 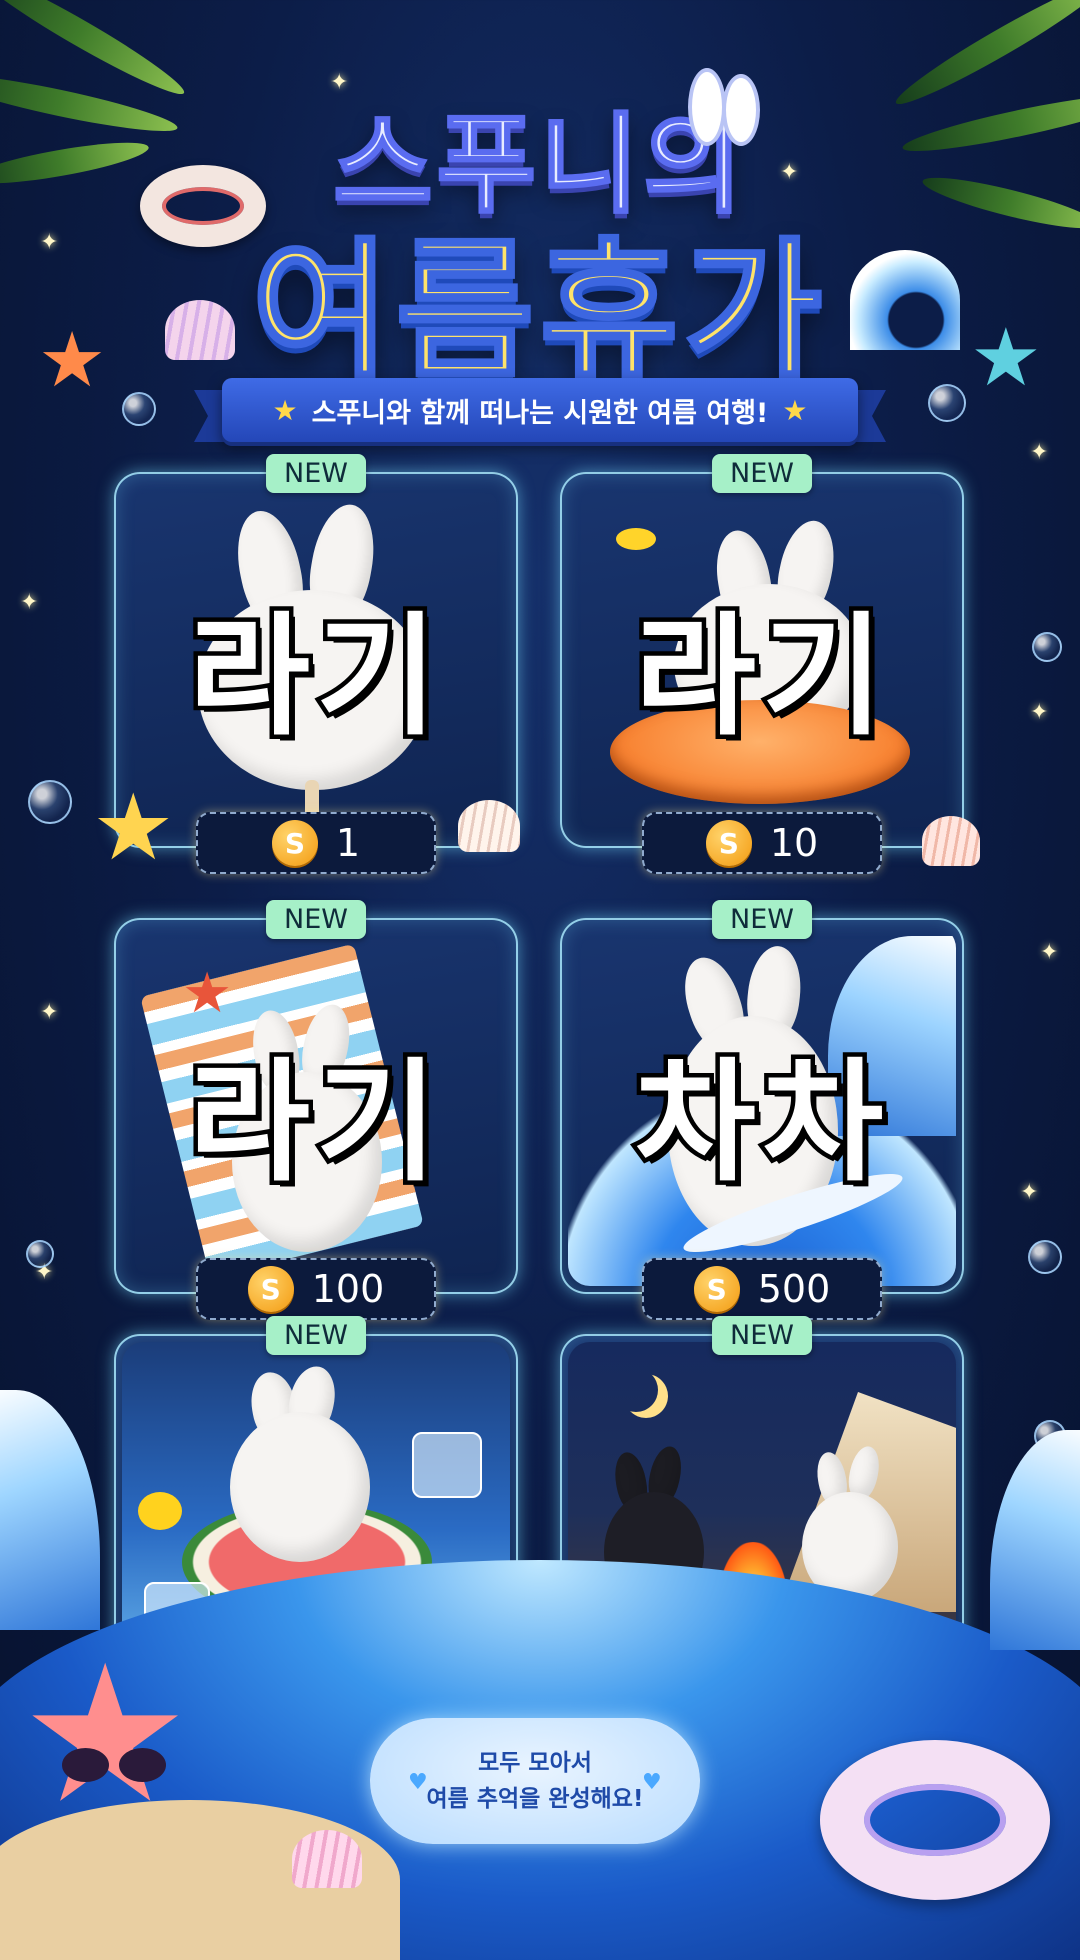 I want to click on starfish-sunglasses-icon: ★, so click(x=105, y=1734).